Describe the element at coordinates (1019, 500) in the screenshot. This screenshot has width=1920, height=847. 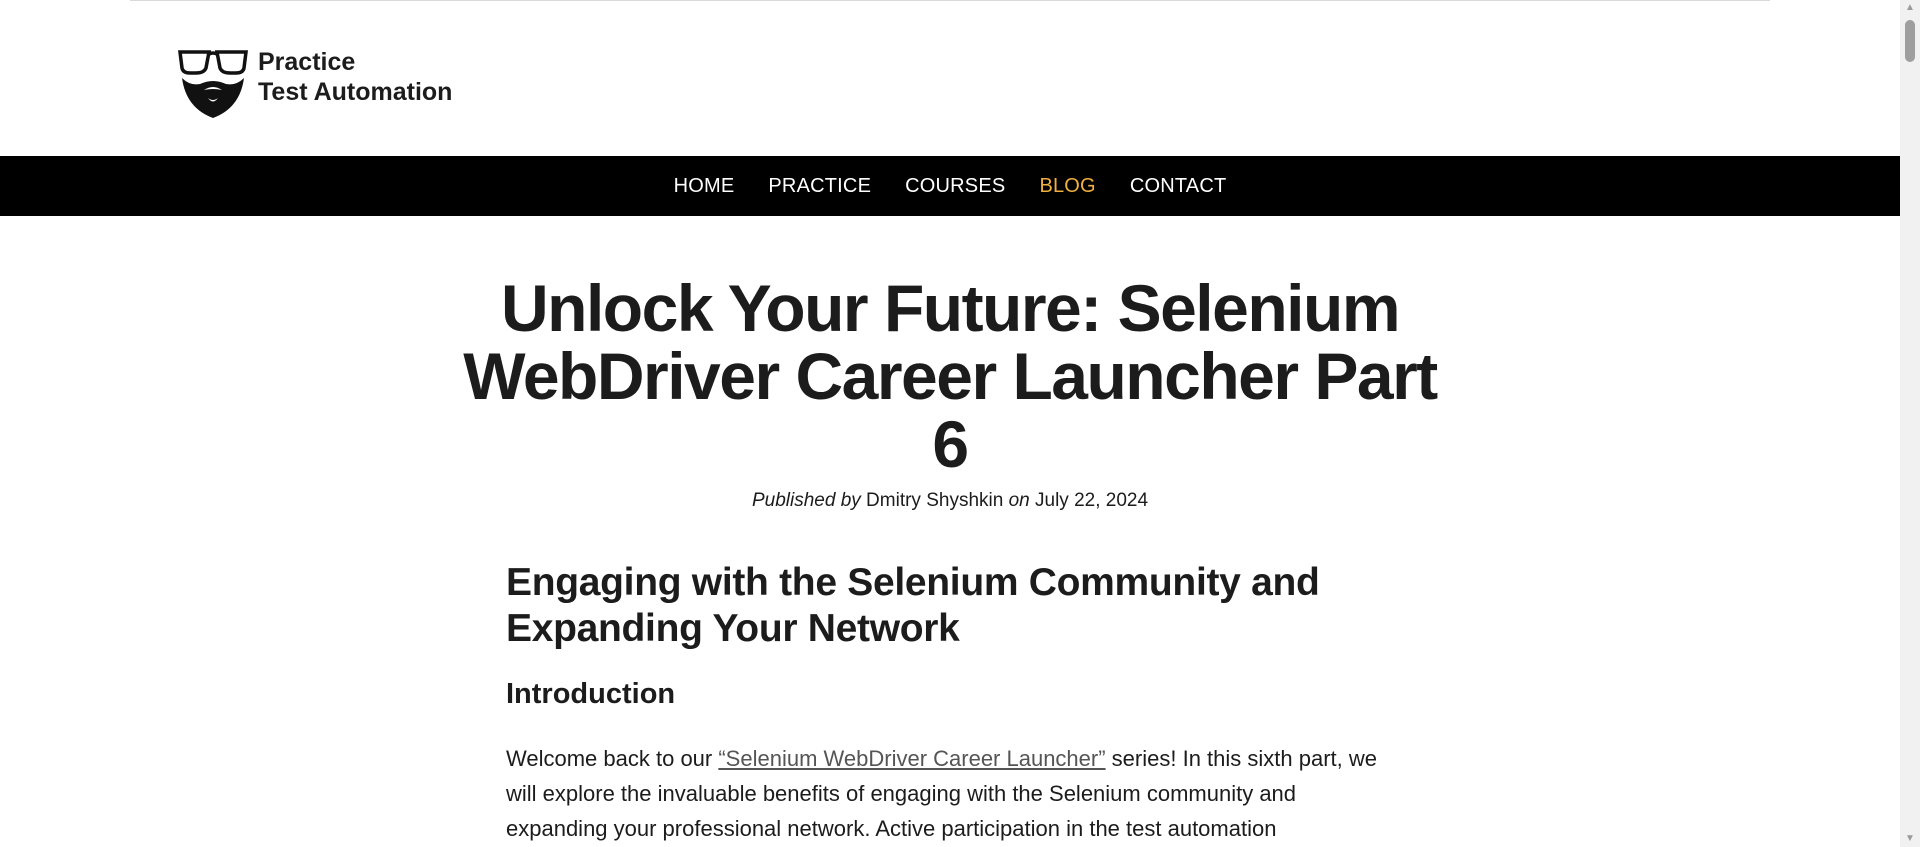
I see `published-on-label: on` at that location.